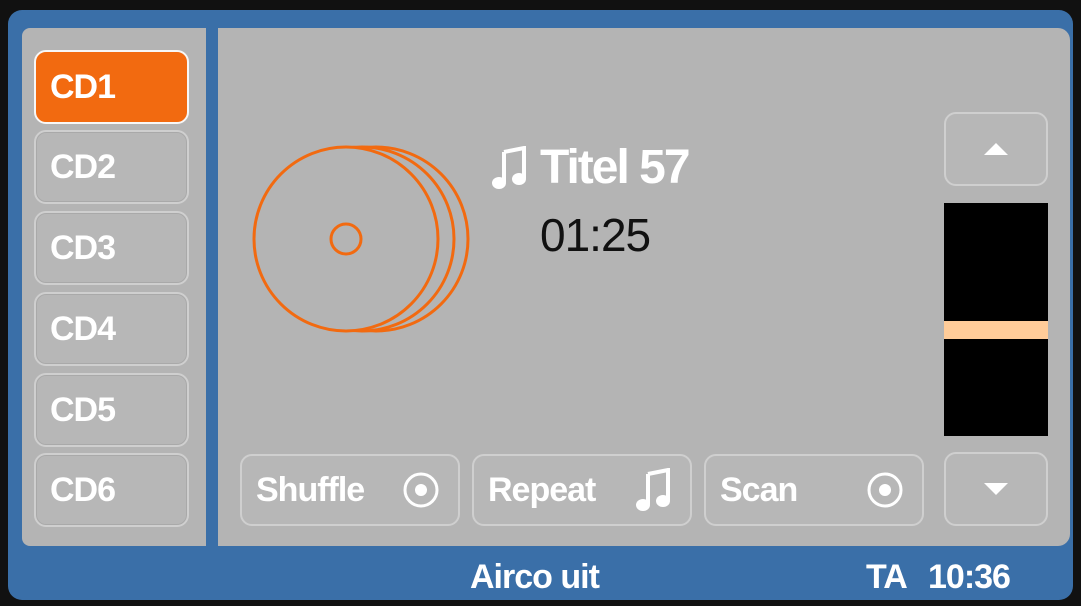  I want to click on scan-button: Scan, so click(814, 490).